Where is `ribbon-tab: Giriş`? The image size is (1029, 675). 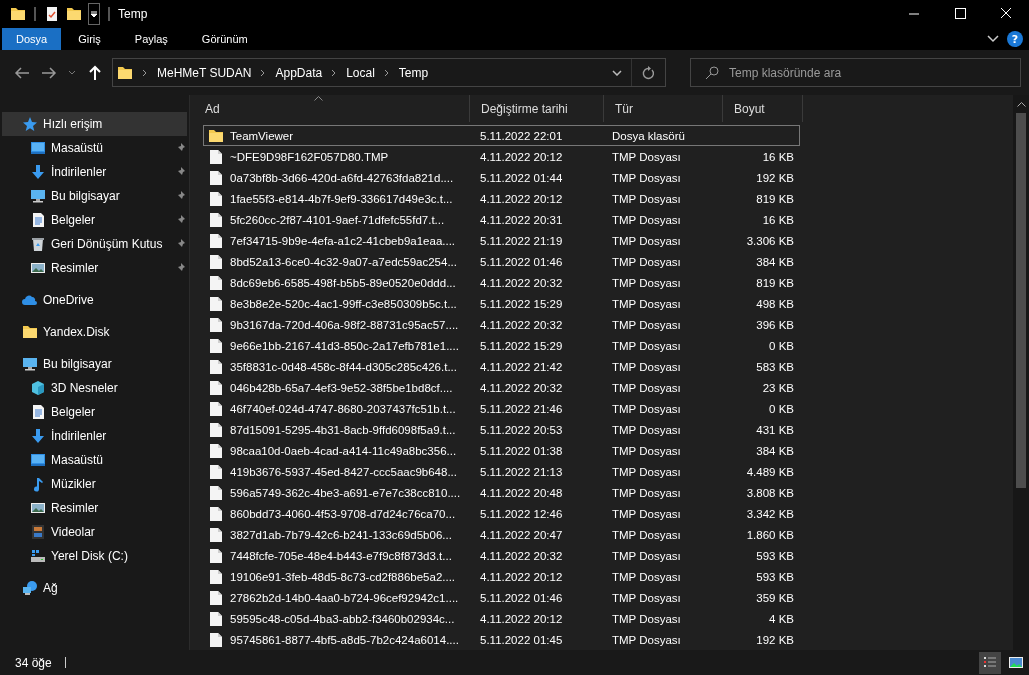
ribbon-tab: Giriş is located at coordinates (89, 39).